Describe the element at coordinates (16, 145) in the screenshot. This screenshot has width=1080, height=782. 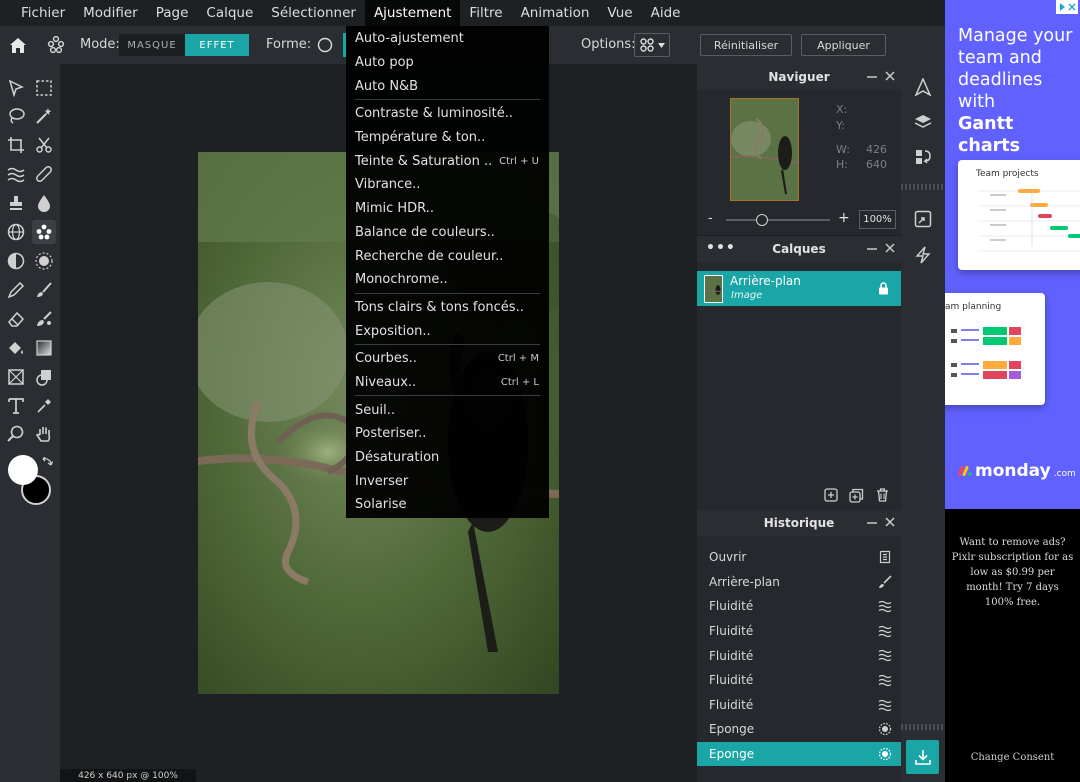
I see `crop-tool-icon` at that location.